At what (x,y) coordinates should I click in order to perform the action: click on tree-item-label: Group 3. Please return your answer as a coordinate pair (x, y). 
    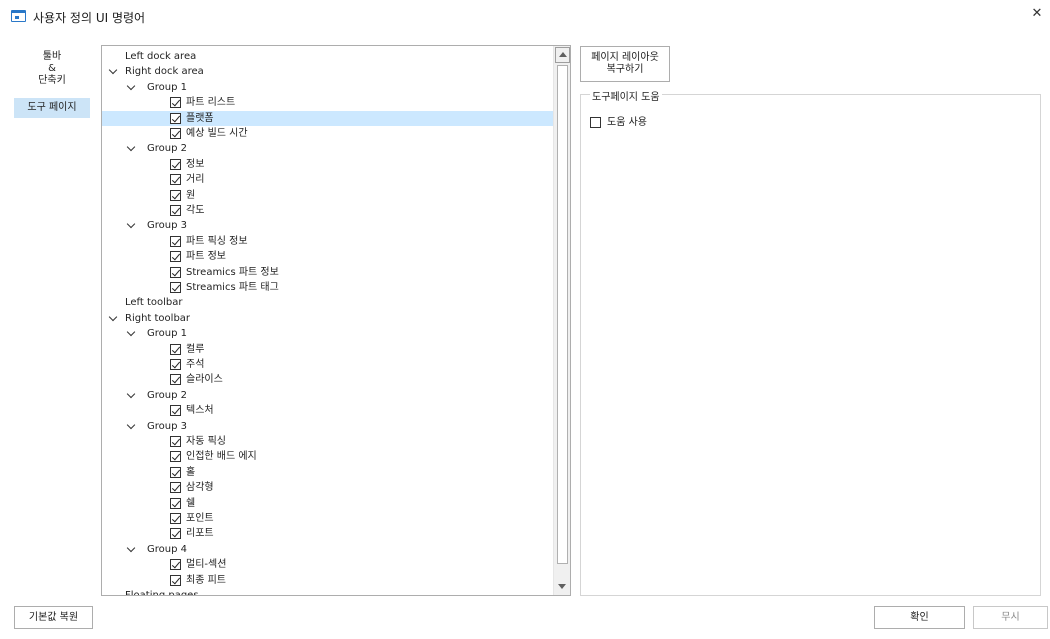
    Looking at the image, I should click on (167, 226).